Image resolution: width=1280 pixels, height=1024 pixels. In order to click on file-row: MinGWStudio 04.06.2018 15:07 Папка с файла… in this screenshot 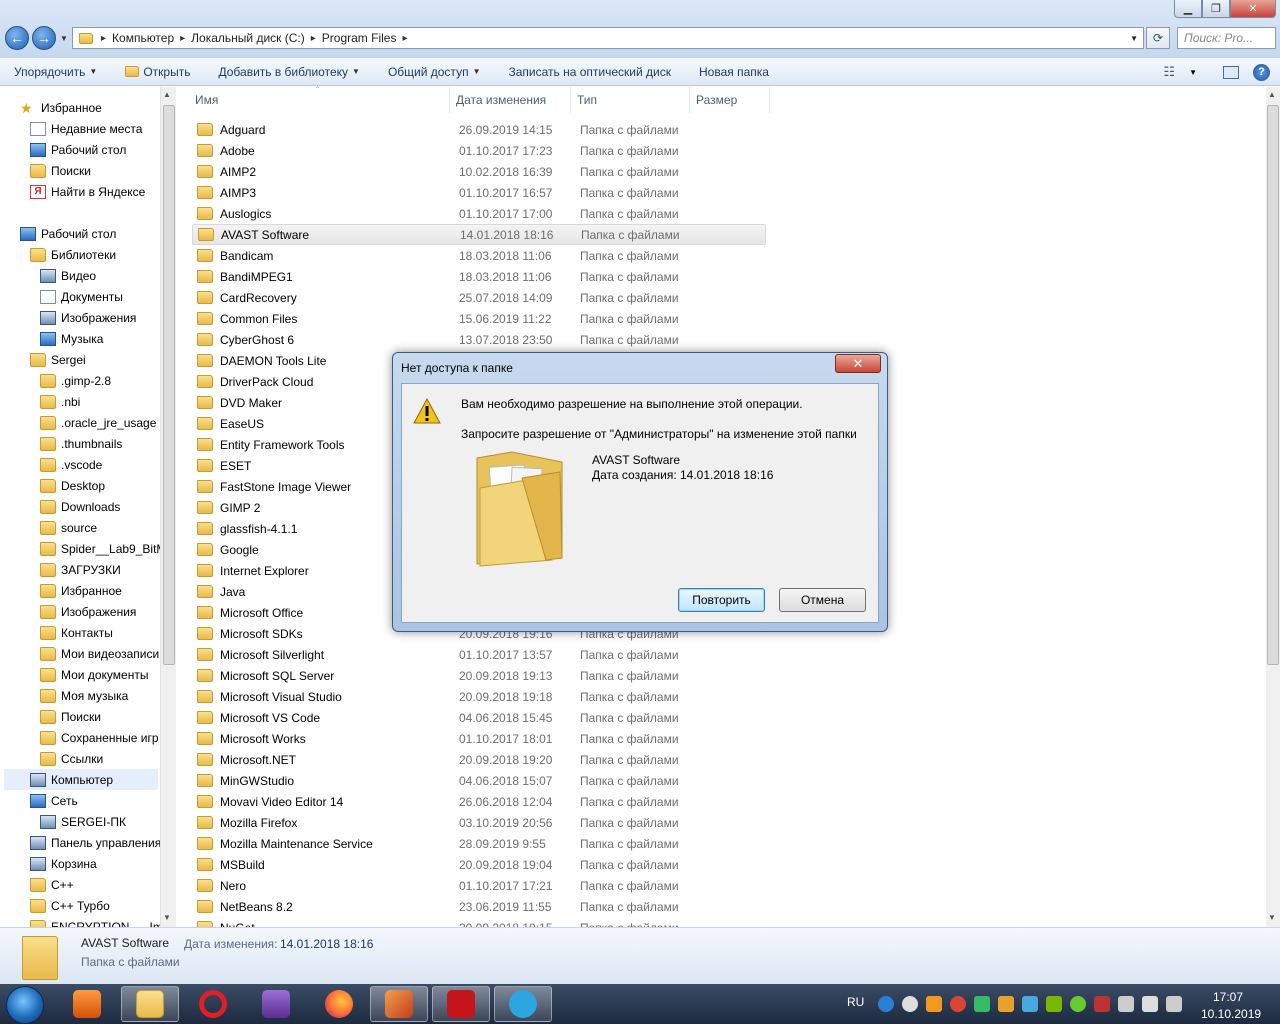, I will do `click(479, 780)`.